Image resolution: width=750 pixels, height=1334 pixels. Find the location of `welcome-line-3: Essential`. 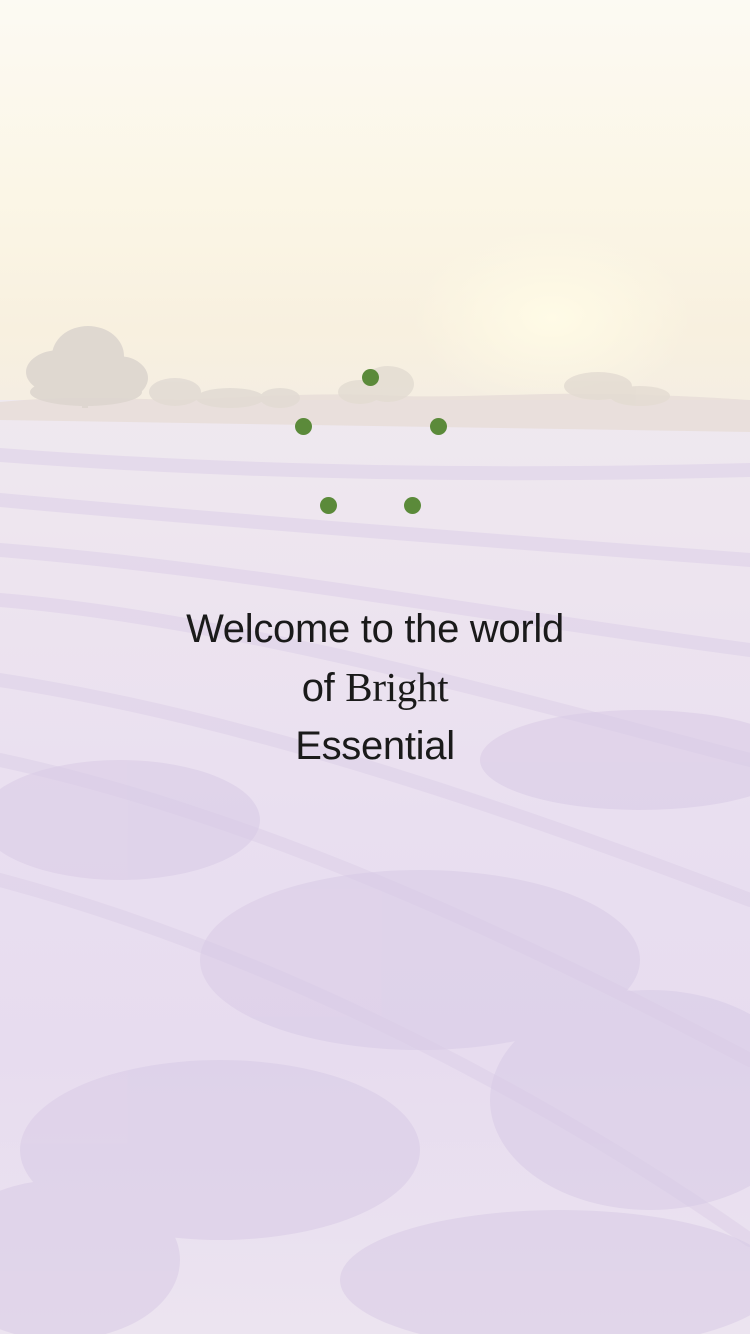

welcome-line-3: Essential is located at coordinates (375, 746).